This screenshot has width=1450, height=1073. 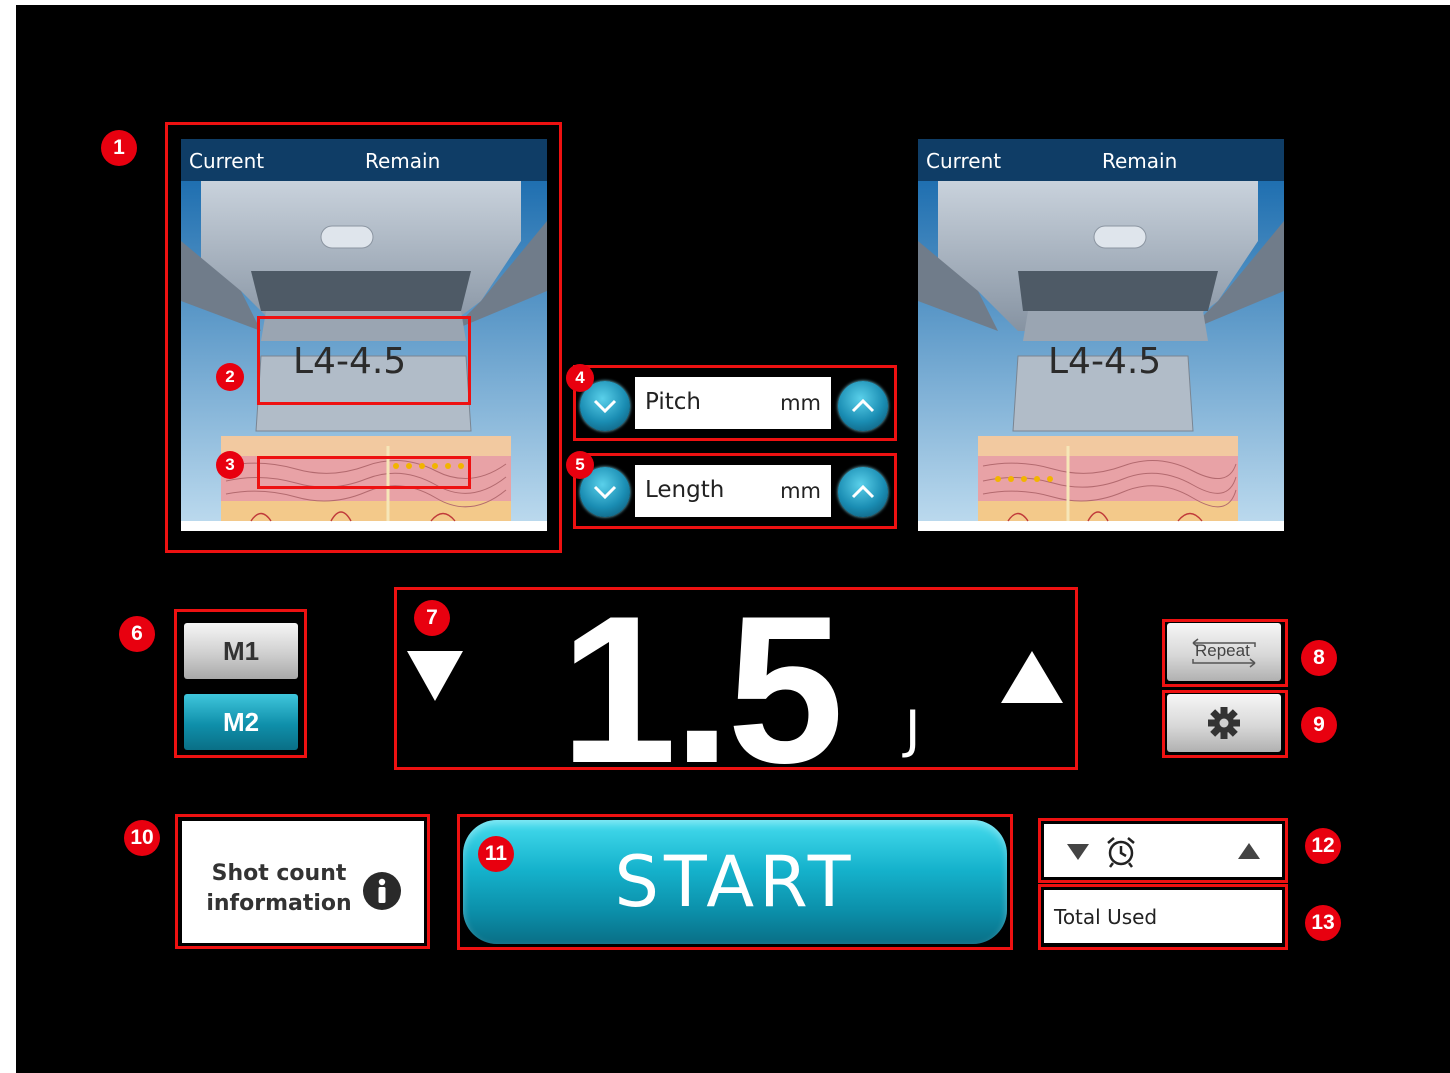 What do you see at coordinates (1319, 725) in the screenshot?
I see `callout-9: 9` at bounding box center [1319, 725].